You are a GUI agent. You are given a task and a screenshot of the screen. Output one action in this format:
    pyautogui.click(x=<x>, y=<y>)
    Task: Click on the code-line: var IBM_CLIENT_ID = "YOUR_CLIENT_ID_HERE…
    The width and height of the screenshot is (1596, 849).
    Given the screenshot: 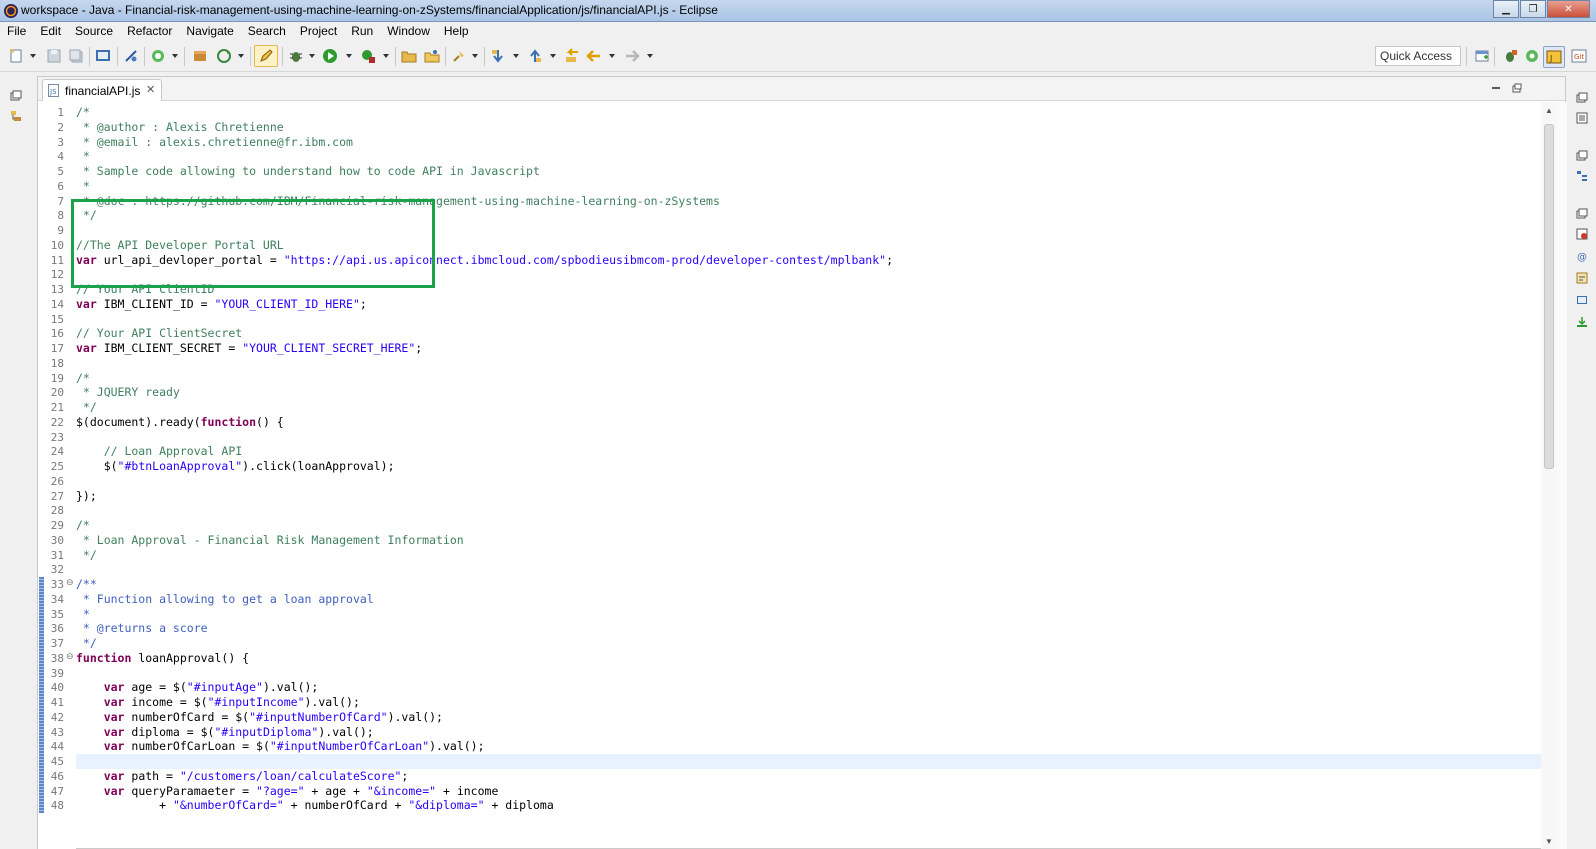 What is the action you would take?
    pyautogui.click(x=221, y=304)
    